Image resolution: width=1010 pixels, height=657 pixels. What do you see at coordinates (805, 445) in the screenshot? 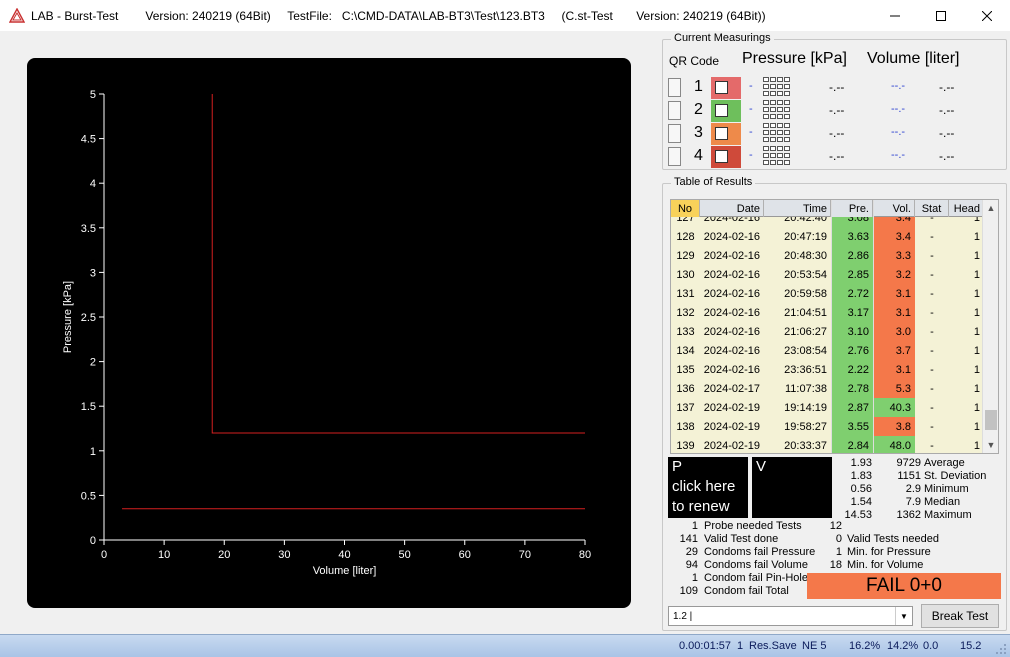
I see `cell-time: 20:33:37` at bounding box center [805, 445].